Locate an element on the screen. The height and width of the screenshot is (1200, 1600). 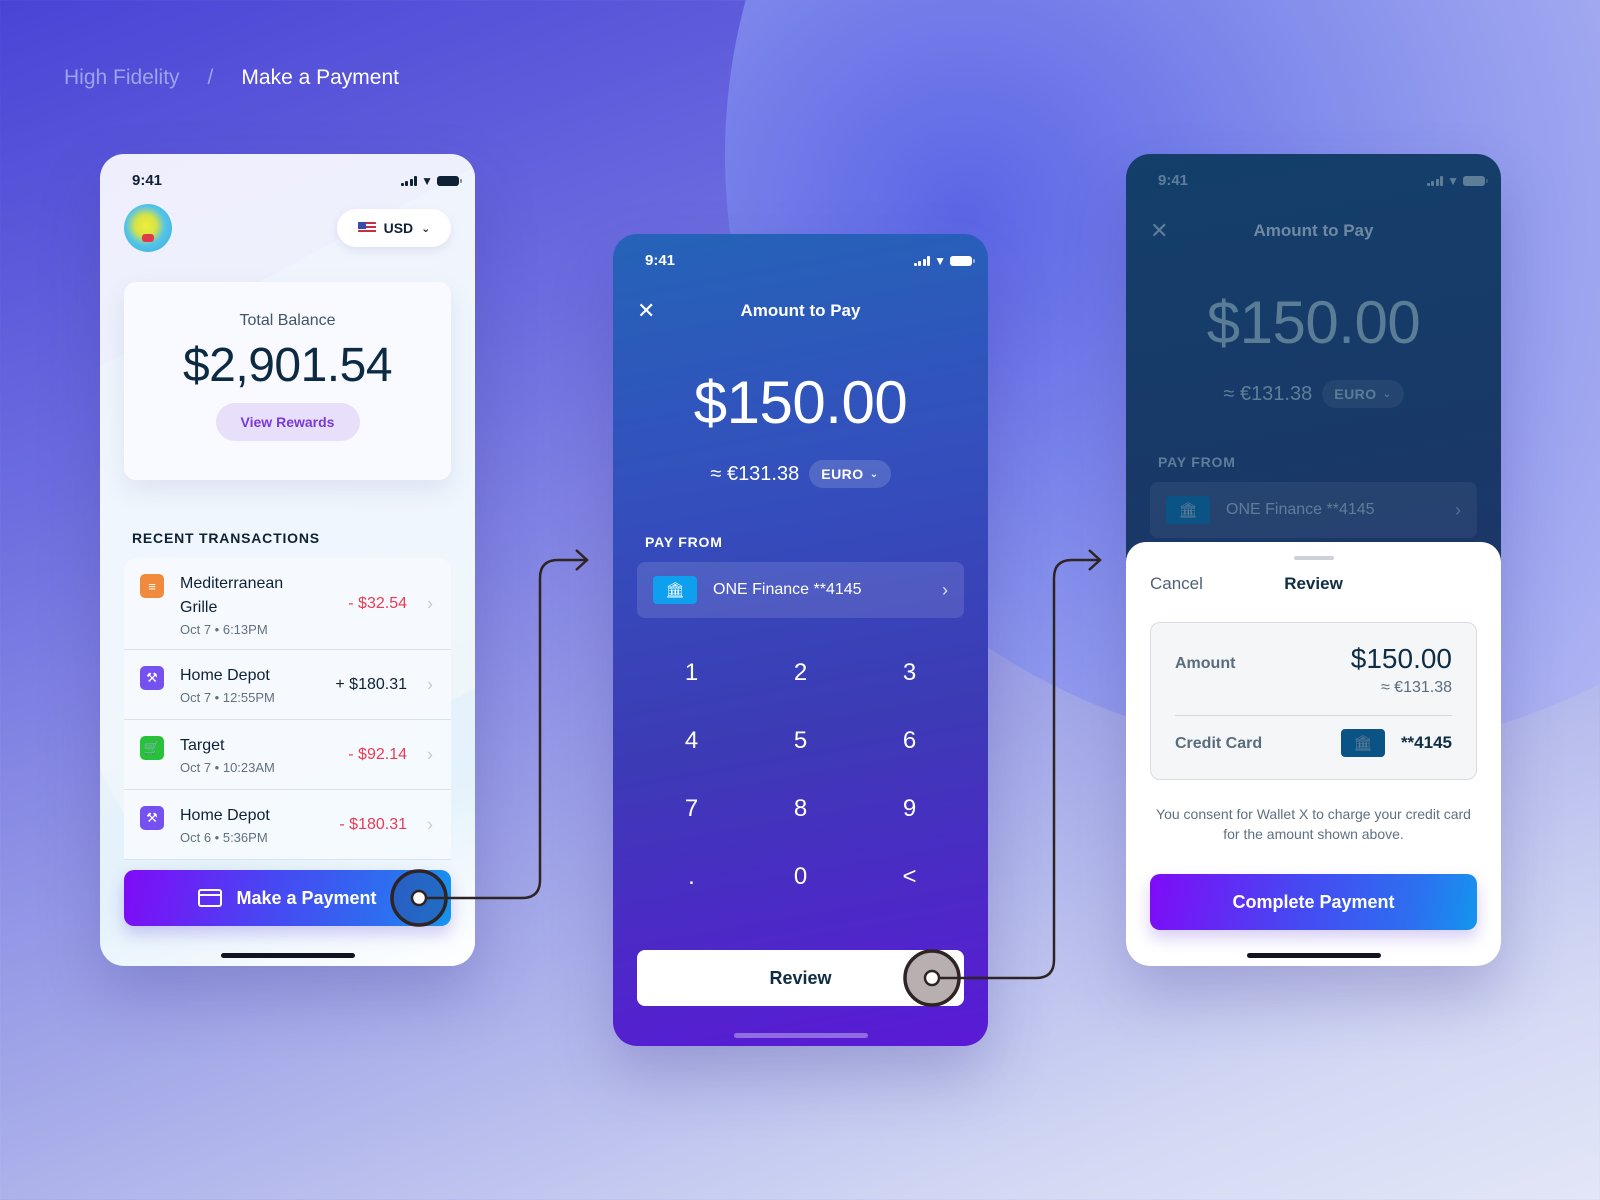
make-payment-button: Make a Payment is located at coordinates (287, 898).